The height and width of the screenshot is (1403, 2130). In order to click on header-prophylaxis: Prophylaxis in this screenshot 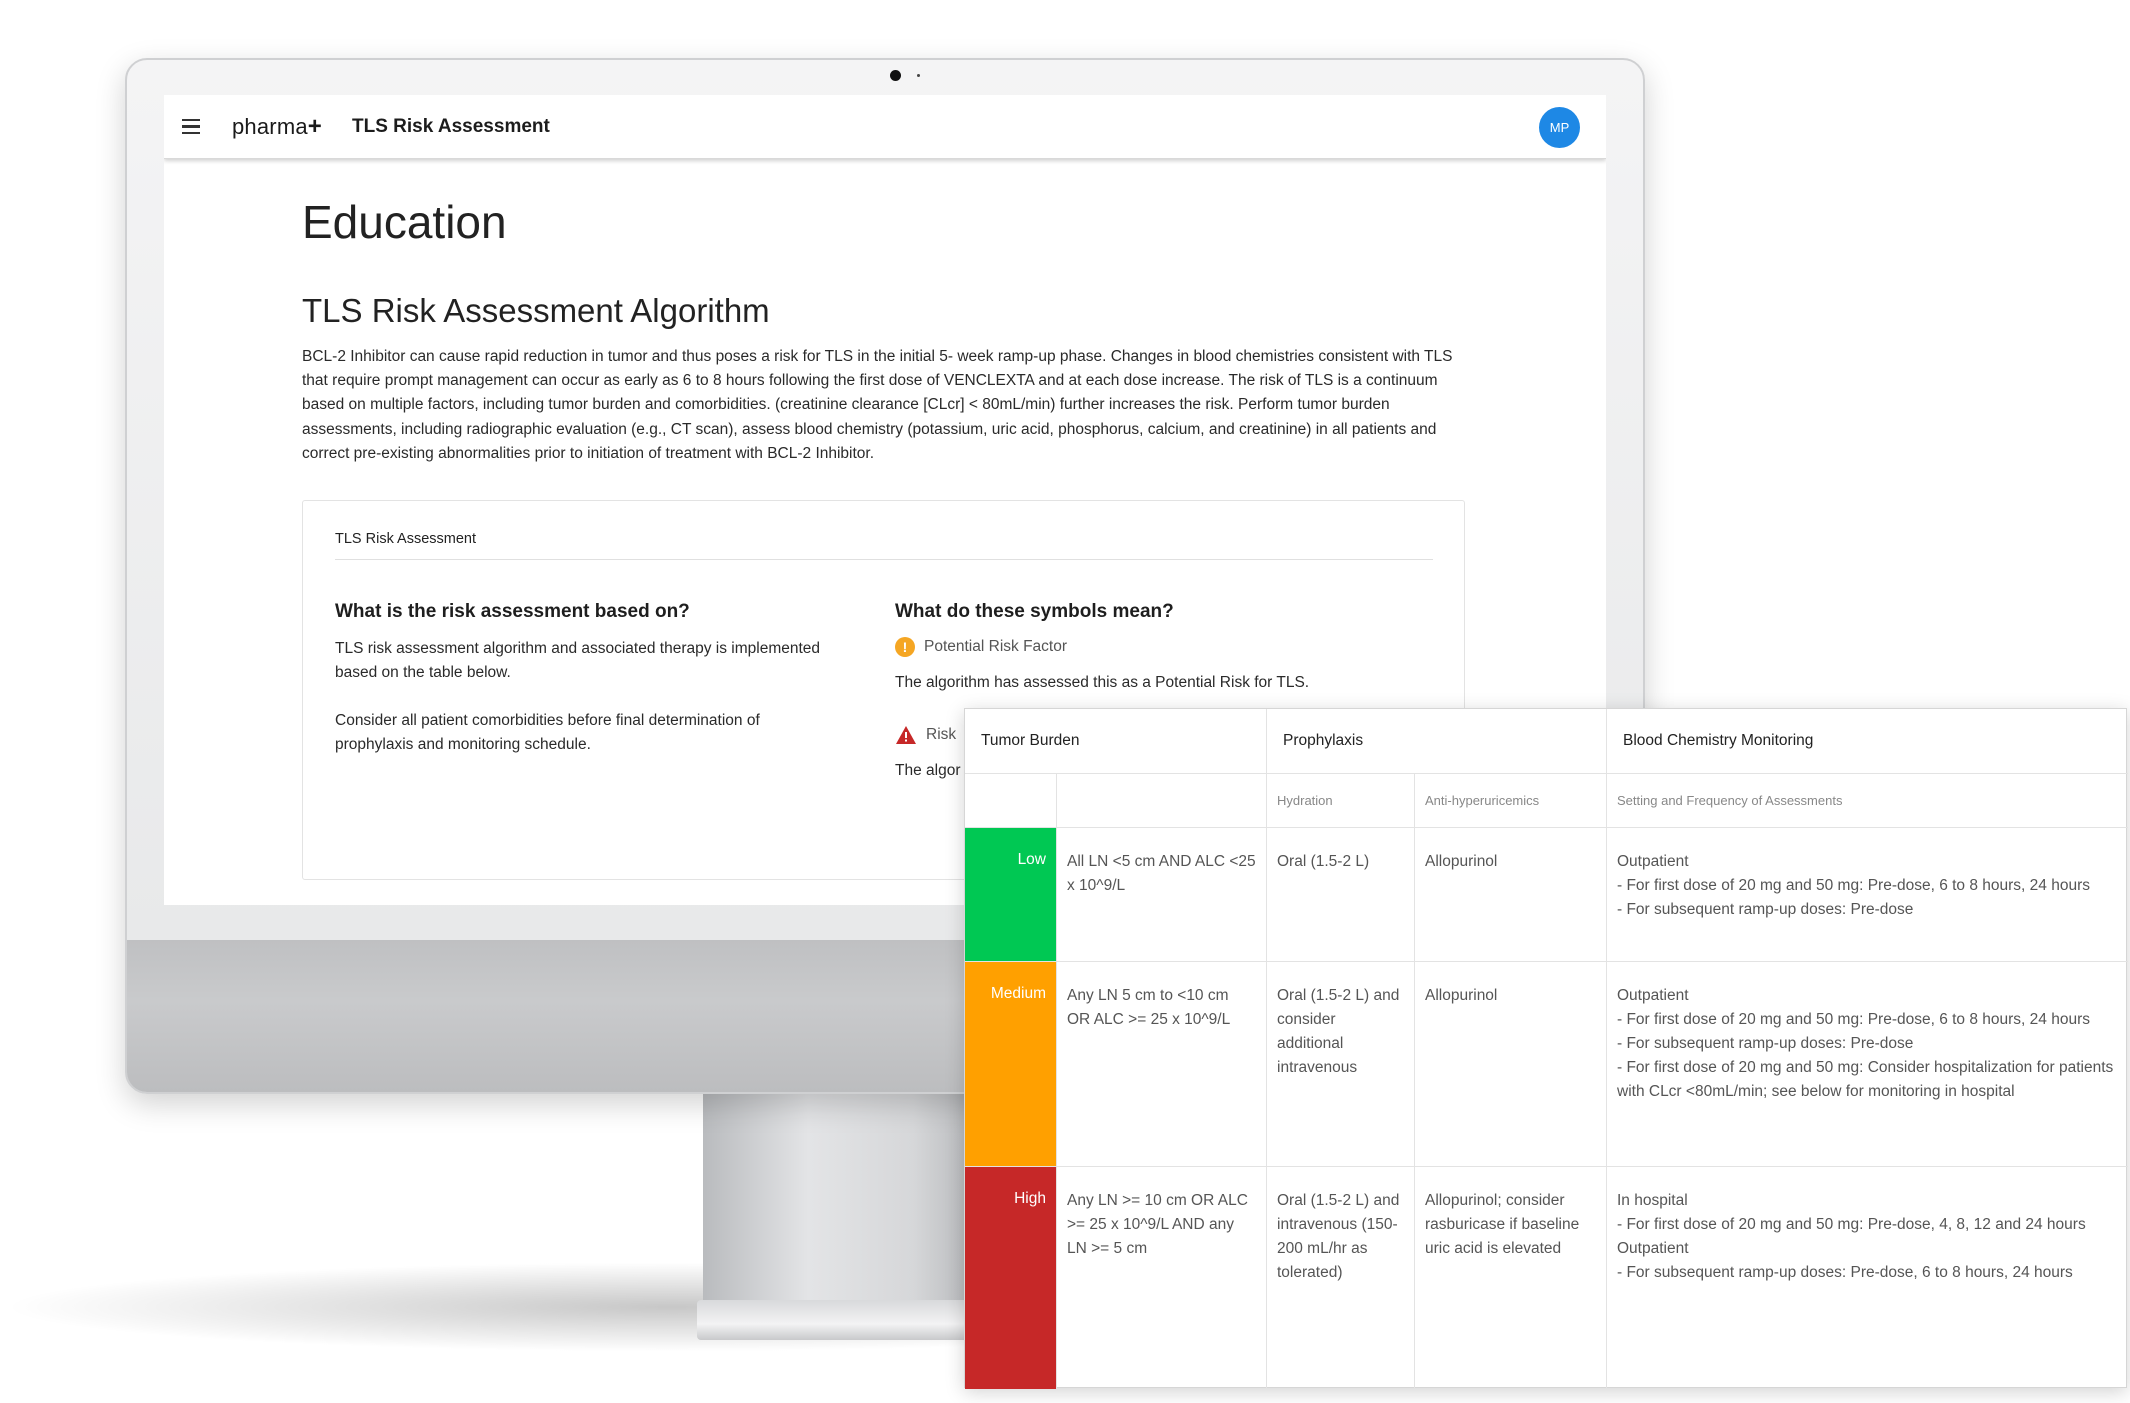, I will do `click(1437, 741)`.